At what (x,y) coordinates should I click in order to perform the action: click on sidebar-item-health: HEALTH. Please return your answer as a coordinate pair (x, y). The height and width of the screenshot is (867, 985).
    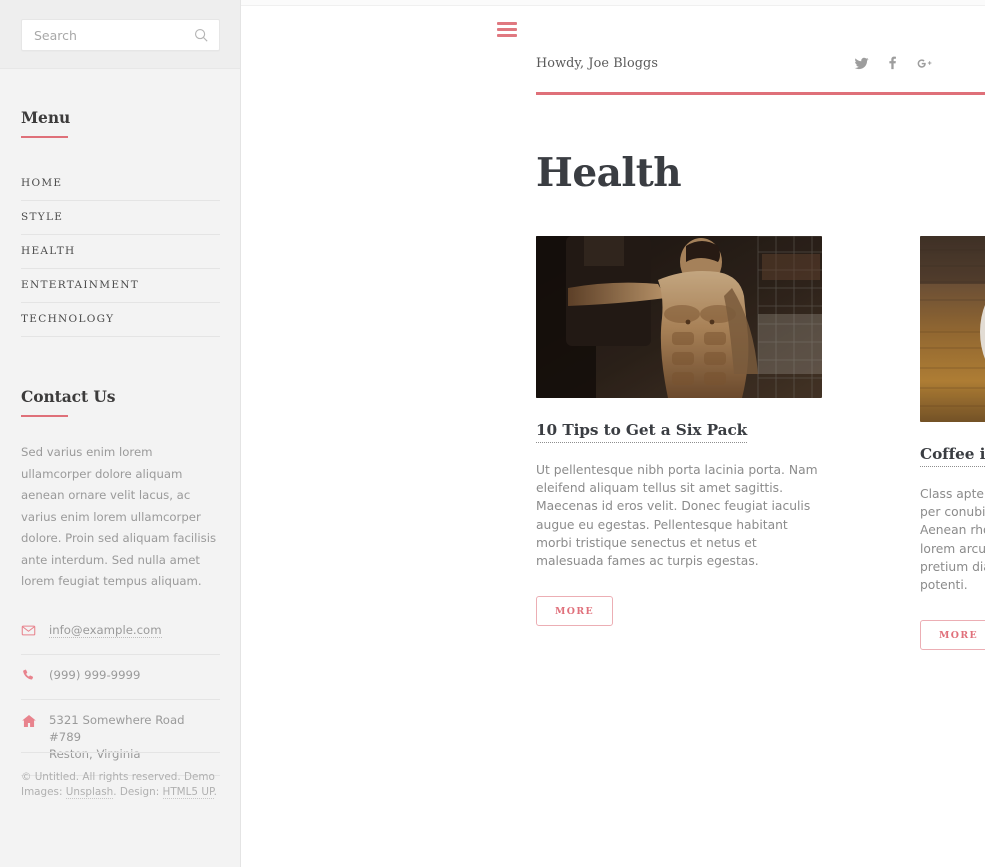
    Looking at the image, I should click on (120, 251).